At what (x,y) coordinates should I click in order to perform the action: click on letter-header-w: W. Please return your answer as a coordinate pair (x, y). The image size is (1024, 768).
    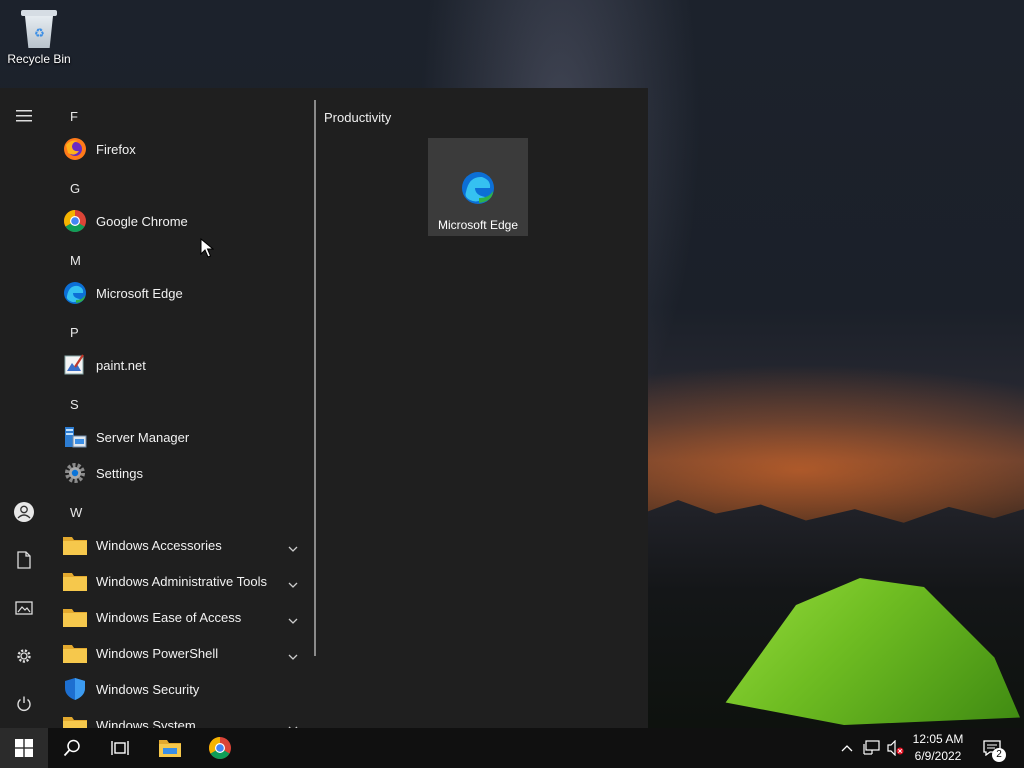
    Looking at the image, I should click on (76, 512).